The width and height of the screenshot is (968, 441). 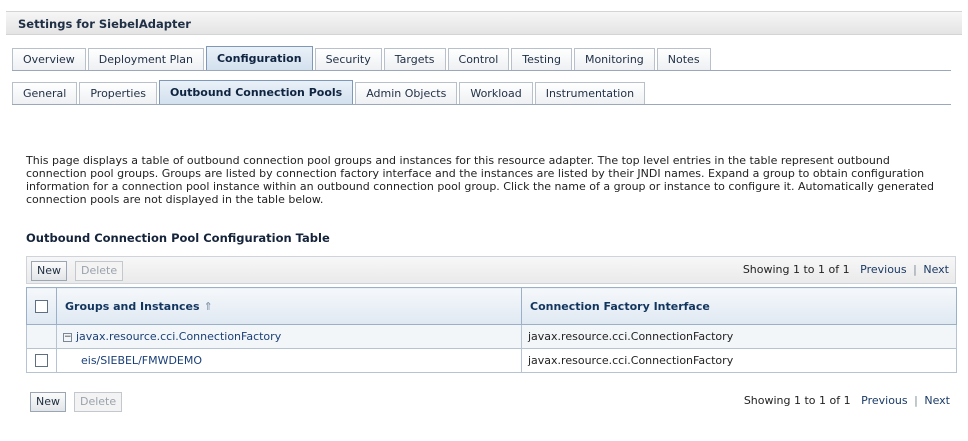 I want to click on group-link: javax.resource.cci.ConnectionFactory, so click(x=178, y=336).